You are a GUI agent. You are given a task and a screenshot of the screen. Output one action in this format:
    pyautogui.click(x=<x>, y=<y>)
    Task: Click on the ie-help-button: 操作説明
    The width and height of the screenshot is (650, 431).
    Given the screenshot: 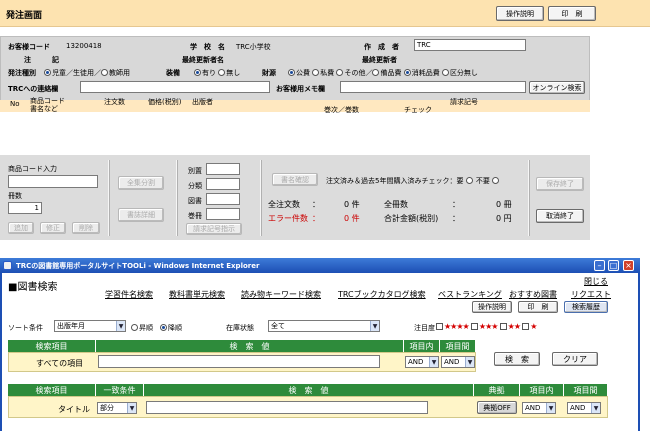 What is the action you would take?
    pyautogui.click(x=492, y=307)
    